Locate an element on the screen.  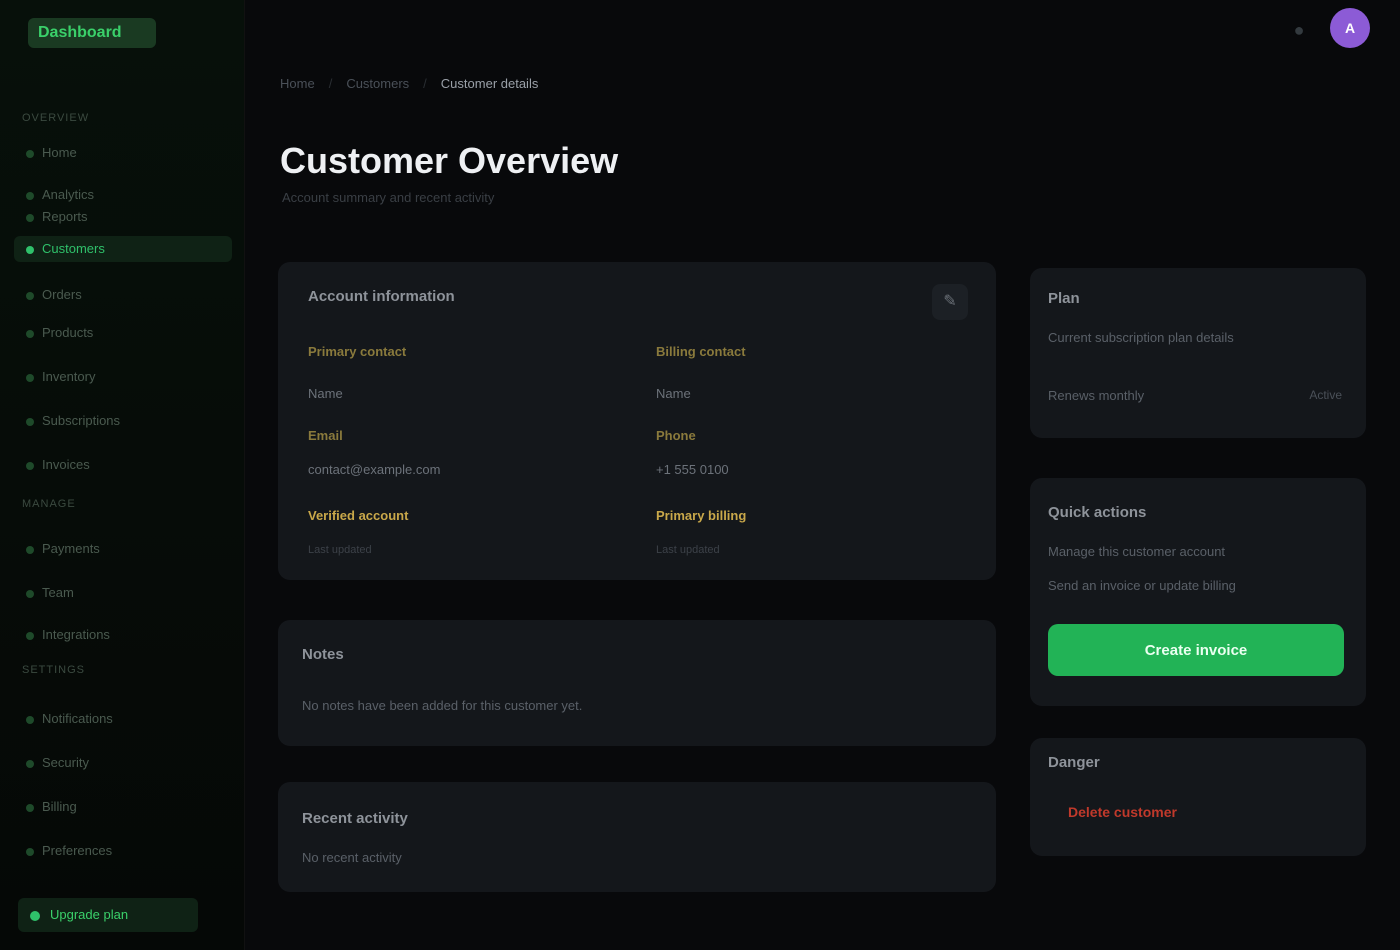
activity-card: Recent activity No recent activity is located at coordinates (637, 837).